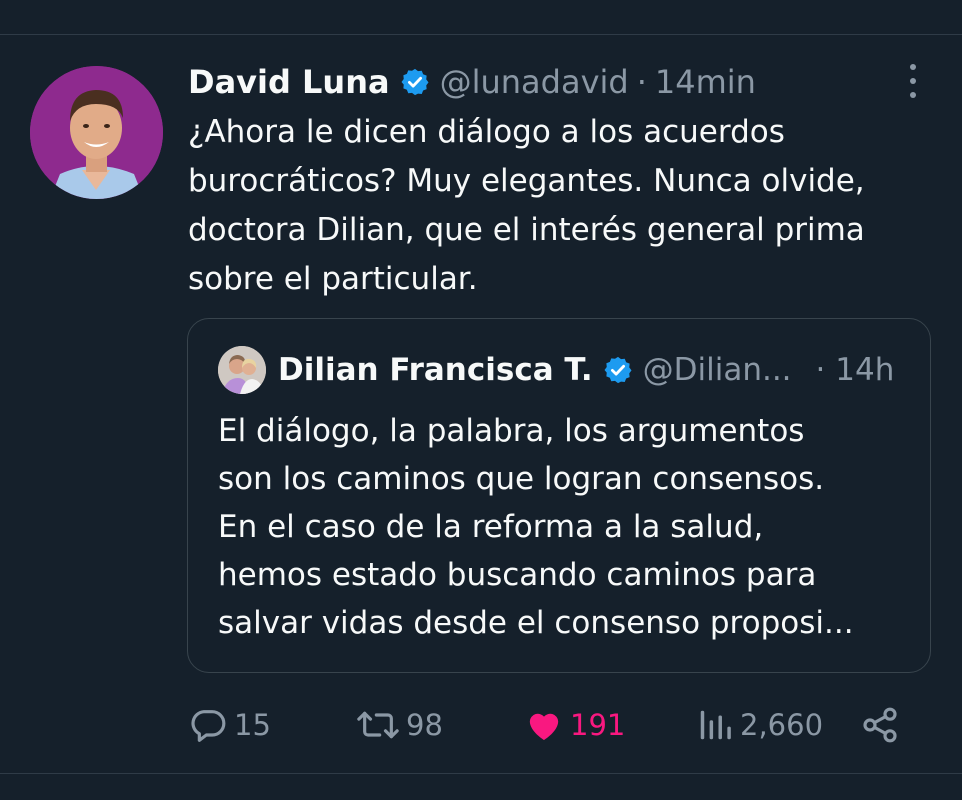 This screenshot has height=800, width=962. What do you see at coordinates (208, 726) in the screenshot?
I see `reply-icon` at bounding box center [208, 726].